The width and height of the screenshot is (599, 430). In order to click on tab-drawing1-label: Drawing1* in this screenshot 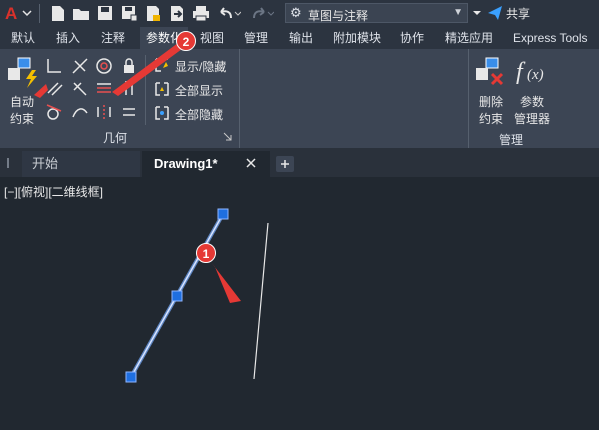, I will do `click(186, 163)`.